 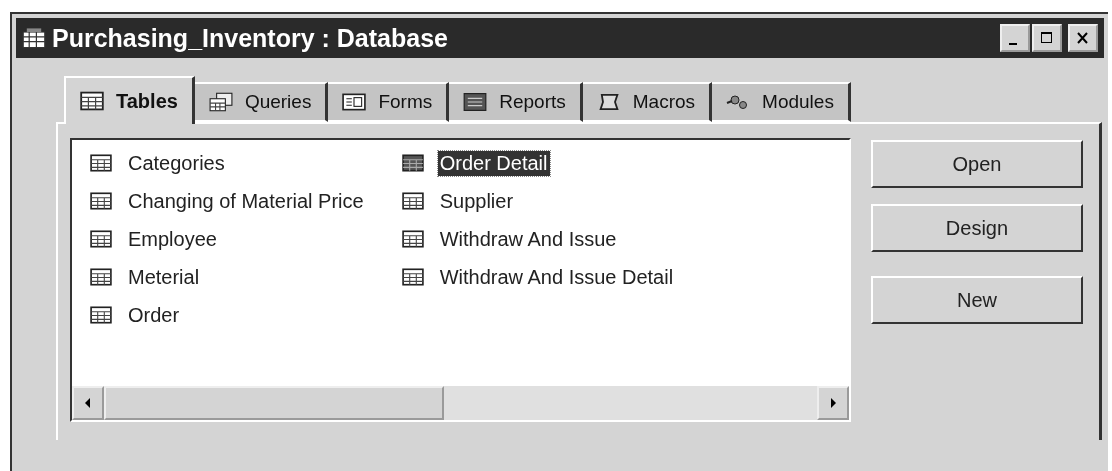 What do you see at coordinates (977, 228) in the screenshot?
I see `action-button: Design` at bounding box center [977, 228].